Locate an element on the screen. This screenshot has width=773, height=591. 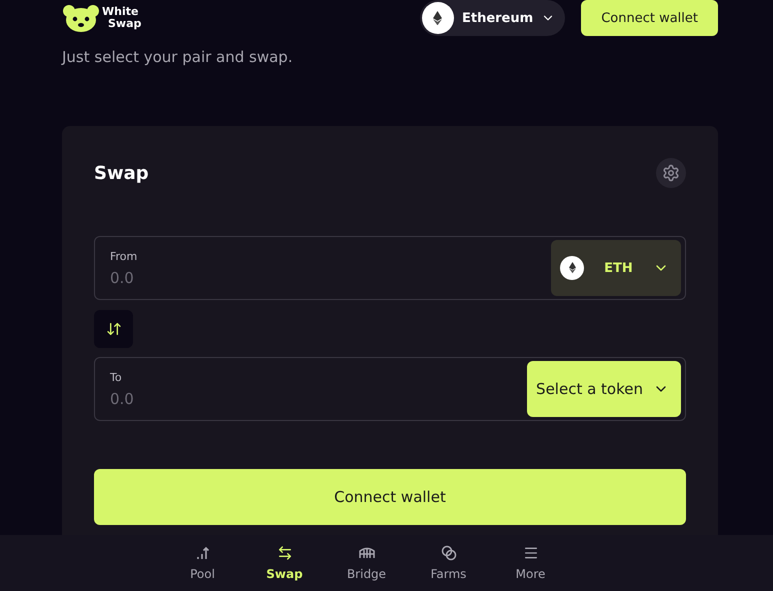
nav-tab: Bridge is located at coordinates (367, 563).